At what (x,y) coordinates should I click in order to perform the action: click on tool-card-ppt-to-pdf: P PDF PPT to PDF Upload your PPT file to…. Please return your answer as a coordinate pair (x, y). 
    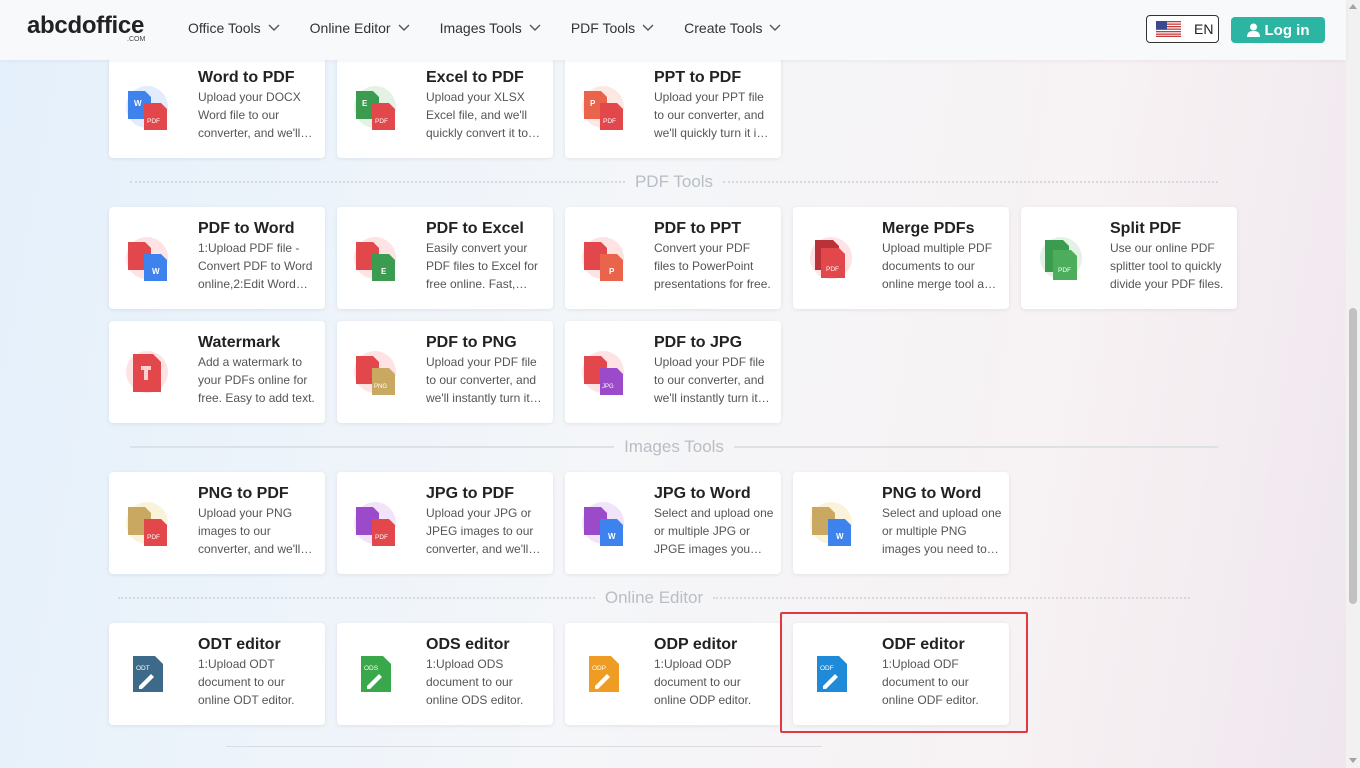
    Looking at the image, I should click on (673, 107).